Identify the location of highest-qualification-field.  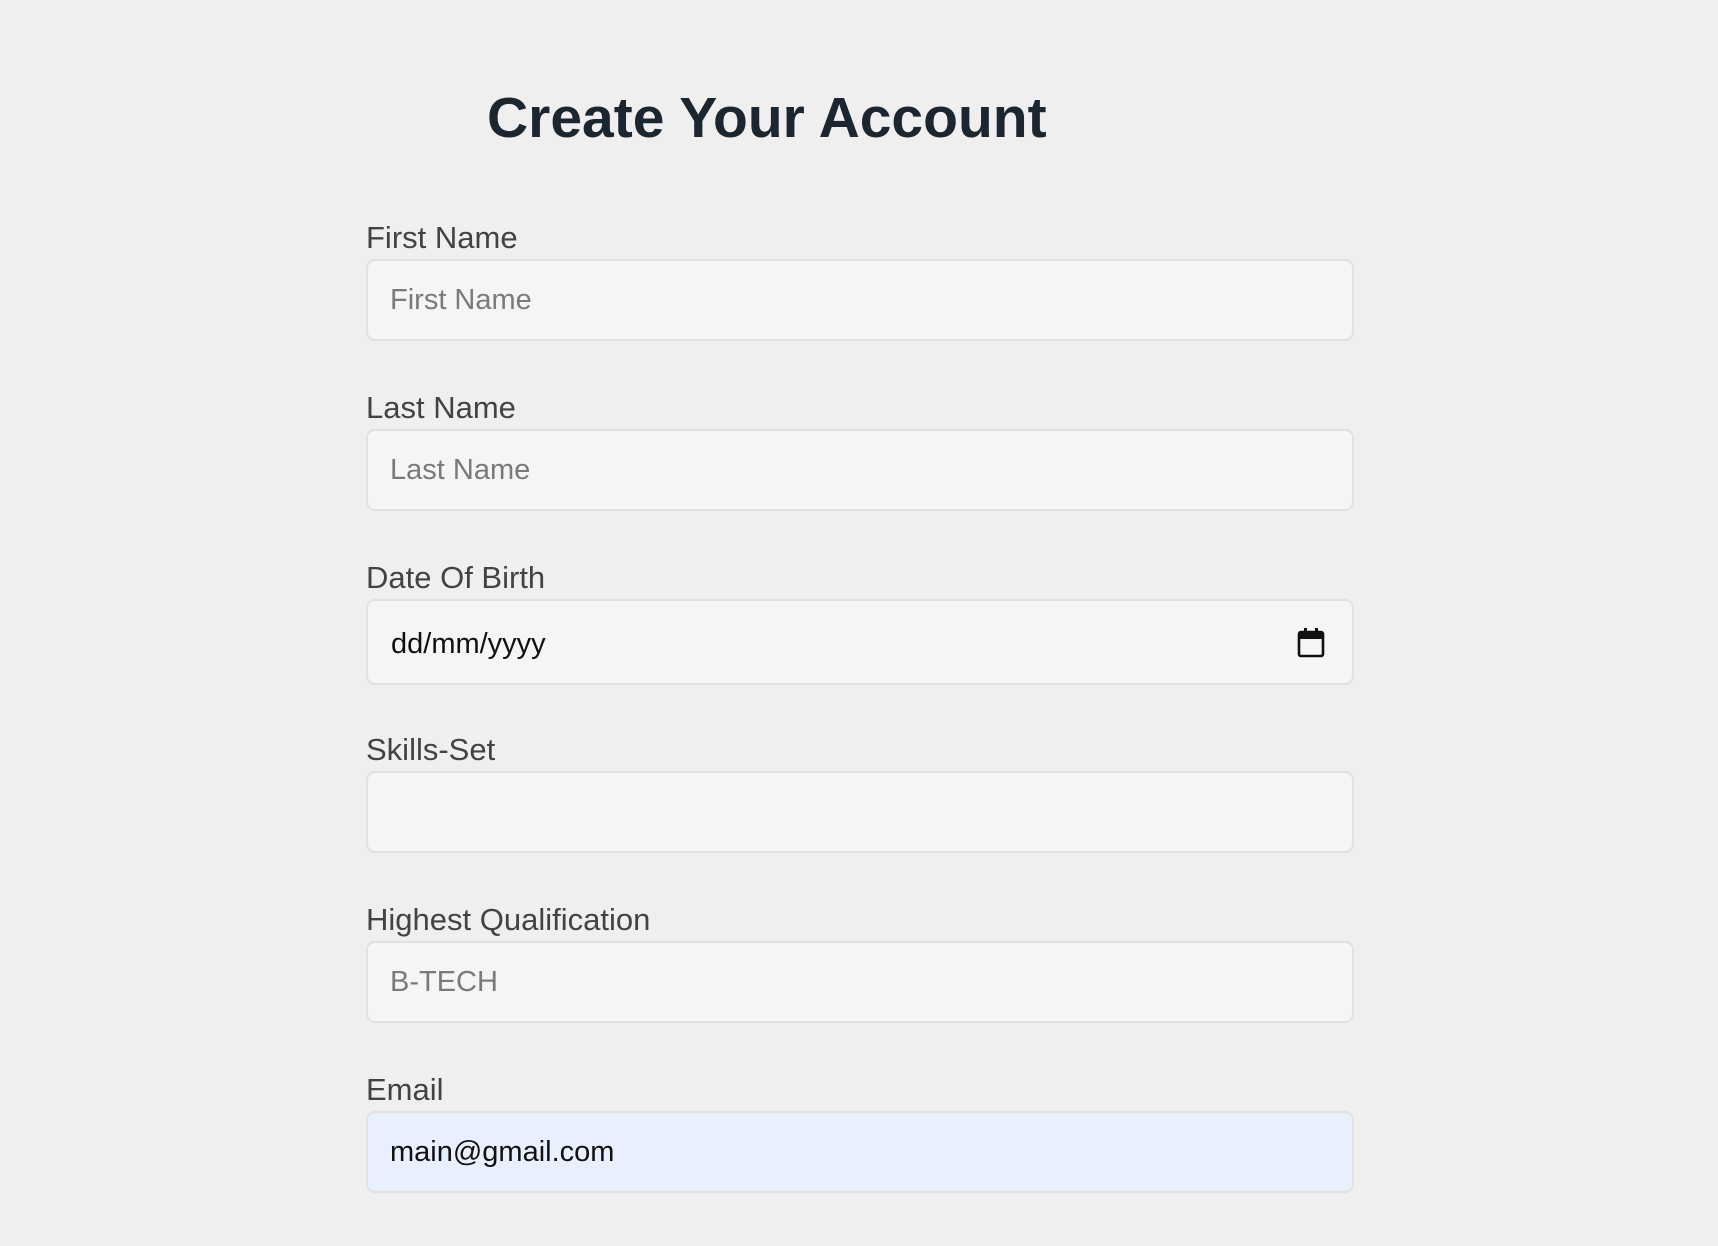
(860, 982).